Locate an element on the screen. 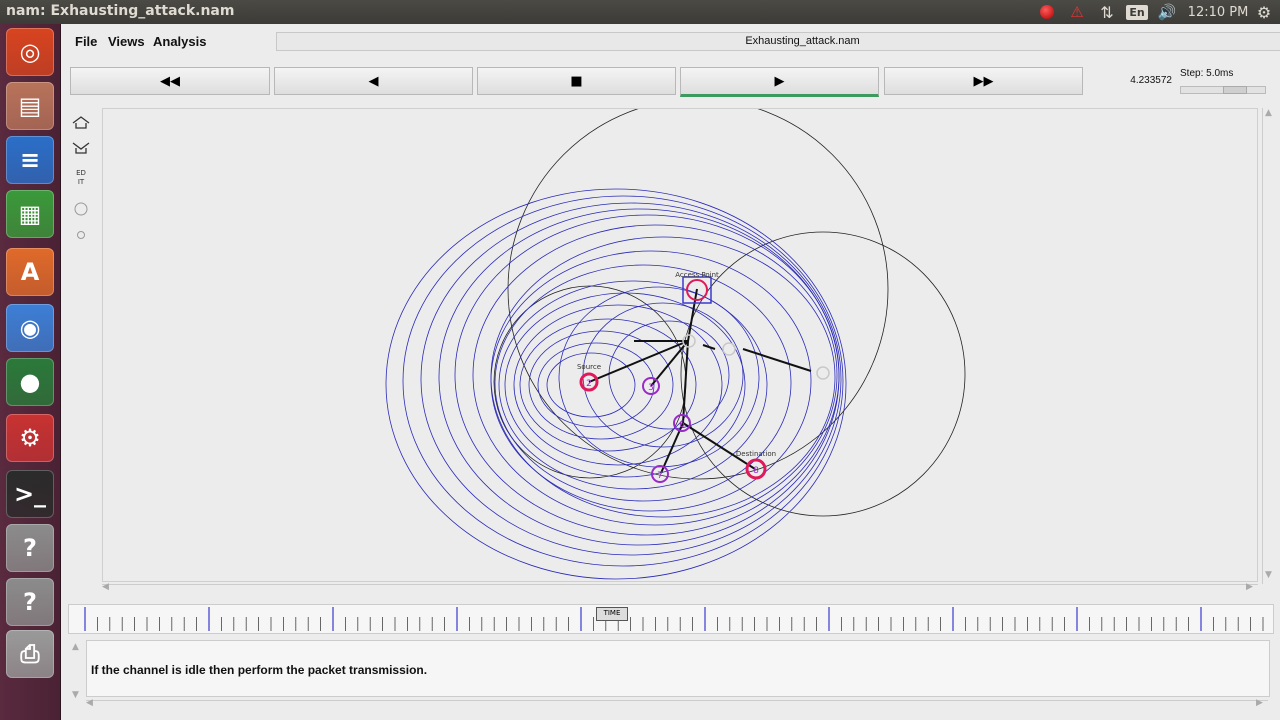 The height and width of the screenshot is (720, 1280). printer-icon-glyph: ⎙ is located at coordinates (30, 654).